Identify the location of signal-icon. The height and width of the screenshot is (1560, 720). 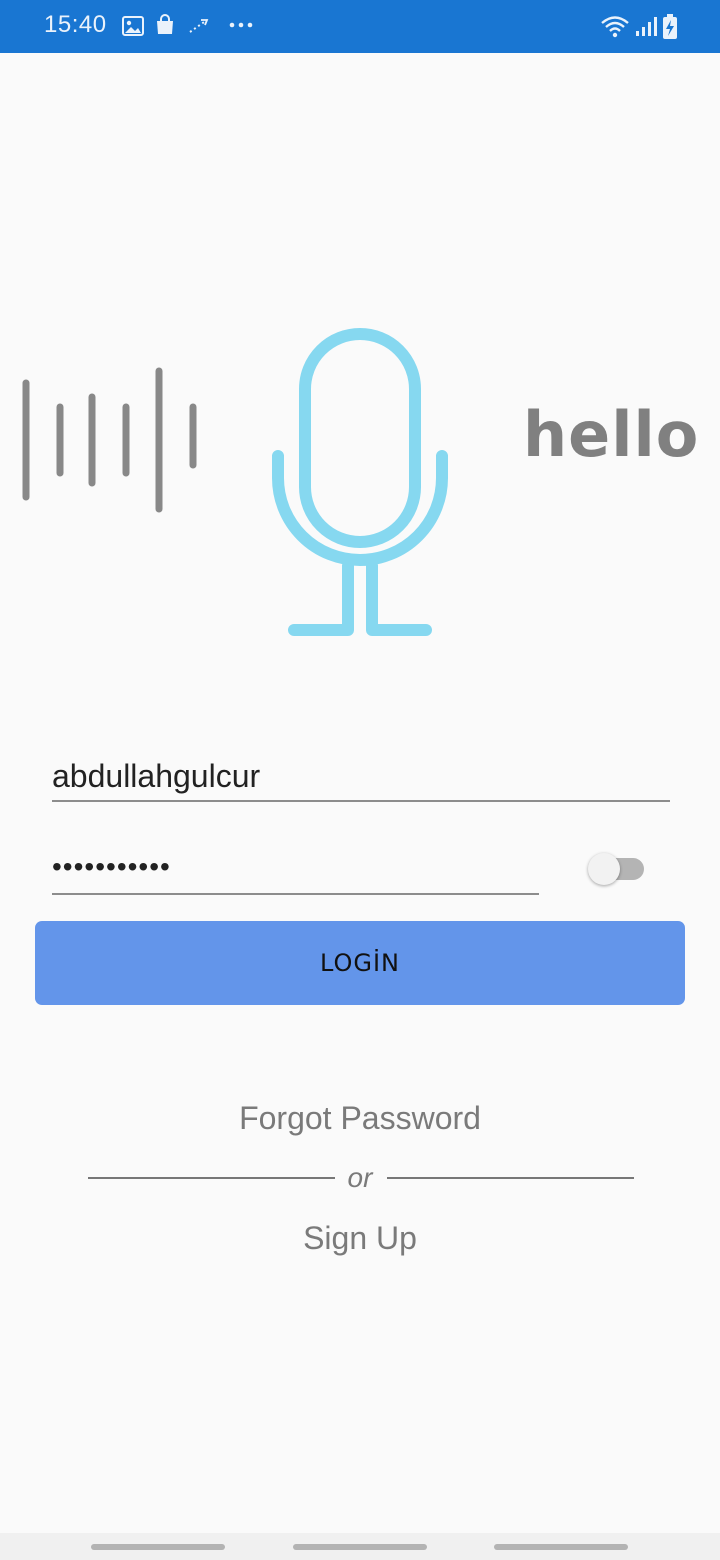
(646, 26).